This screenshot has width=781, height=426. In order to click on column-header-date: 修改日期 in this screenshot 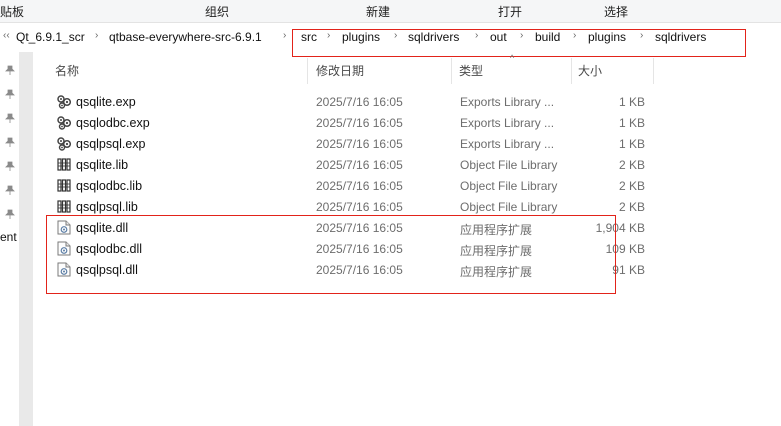, I will do `click(381, 71)`.